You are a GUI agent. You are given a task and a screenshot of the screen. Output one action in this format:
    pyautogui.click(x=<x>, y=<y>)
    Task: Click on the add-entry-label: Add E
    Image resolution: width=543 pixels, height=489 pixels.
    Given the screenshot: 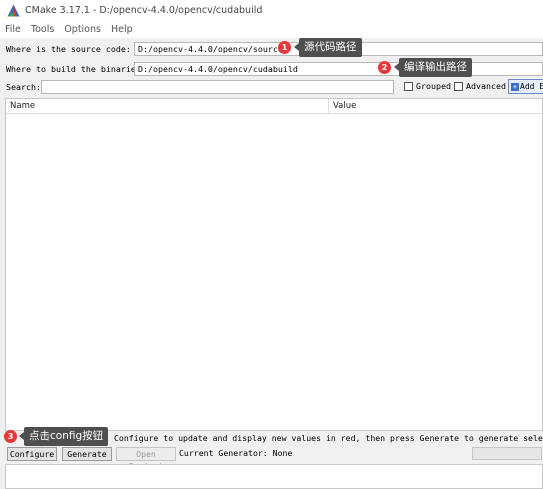 What is the action you would take?
    pyautogui.click(x=531, y=86)
    